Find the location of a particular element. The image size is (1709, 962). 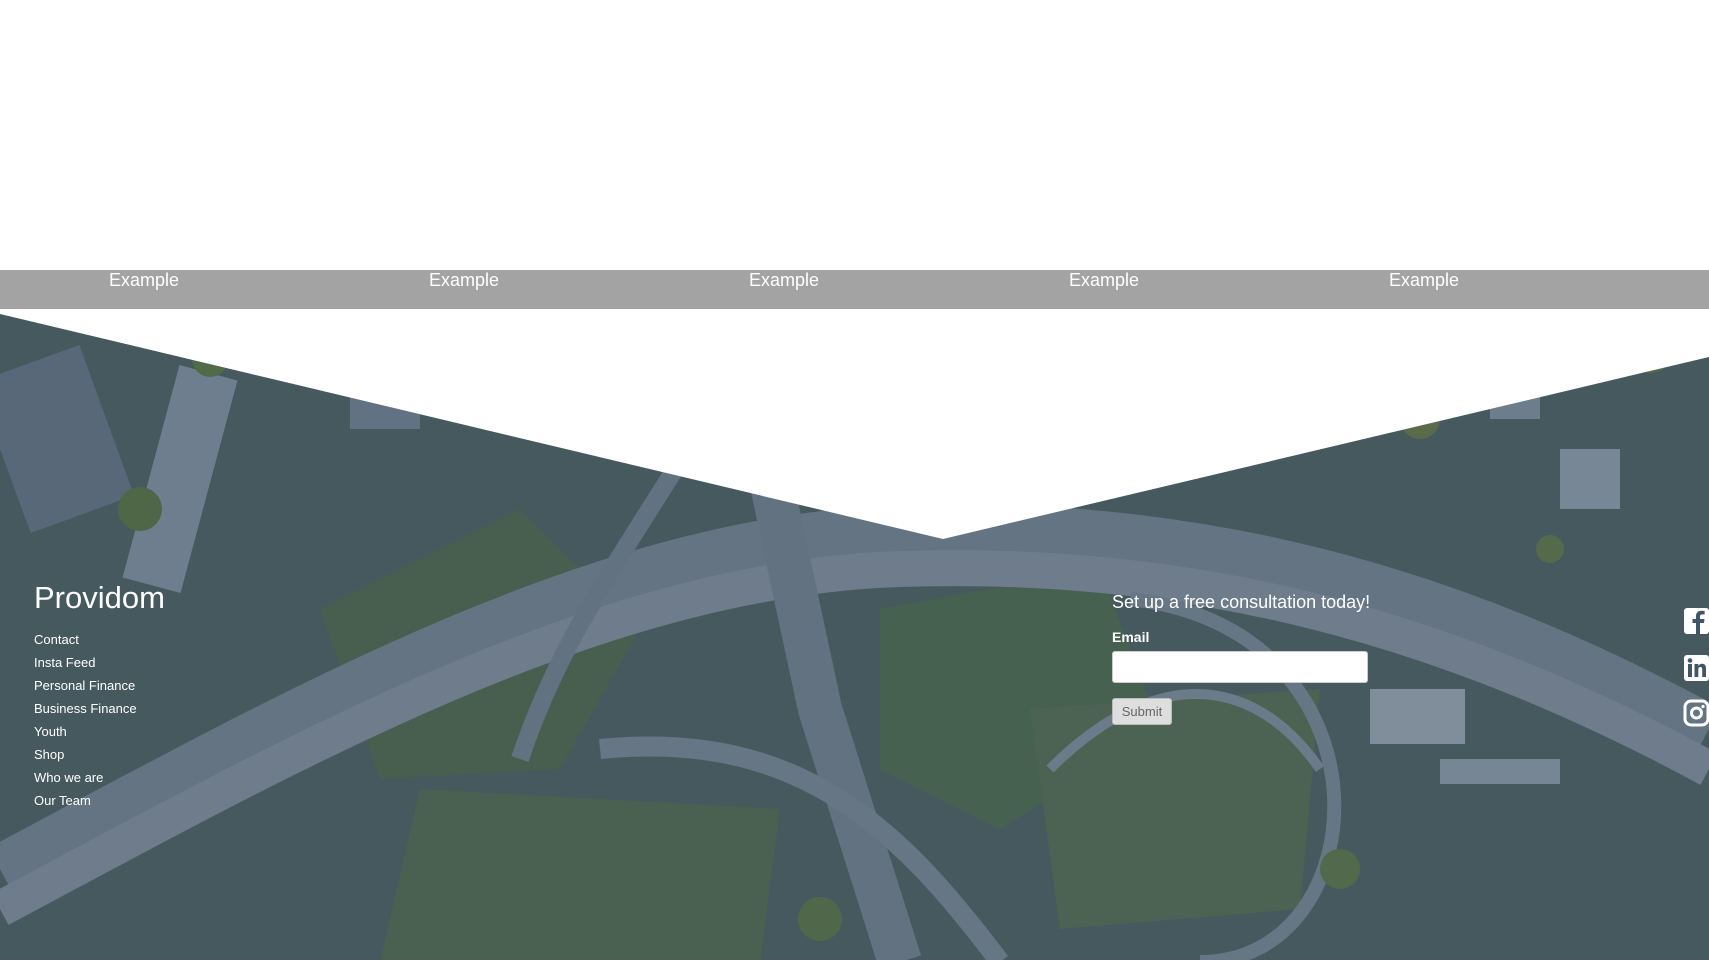

facebook-icon is located at coordinates (1695, 621).